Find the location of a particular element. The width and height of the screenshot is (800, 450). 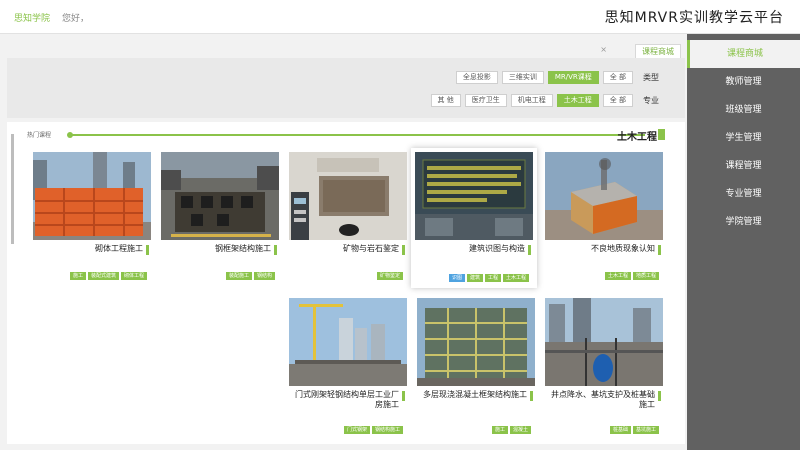

type-filter-row: 类型 全 部 MR/VR课程 三维实训 全息投影 is located at coordinates (560, 77).